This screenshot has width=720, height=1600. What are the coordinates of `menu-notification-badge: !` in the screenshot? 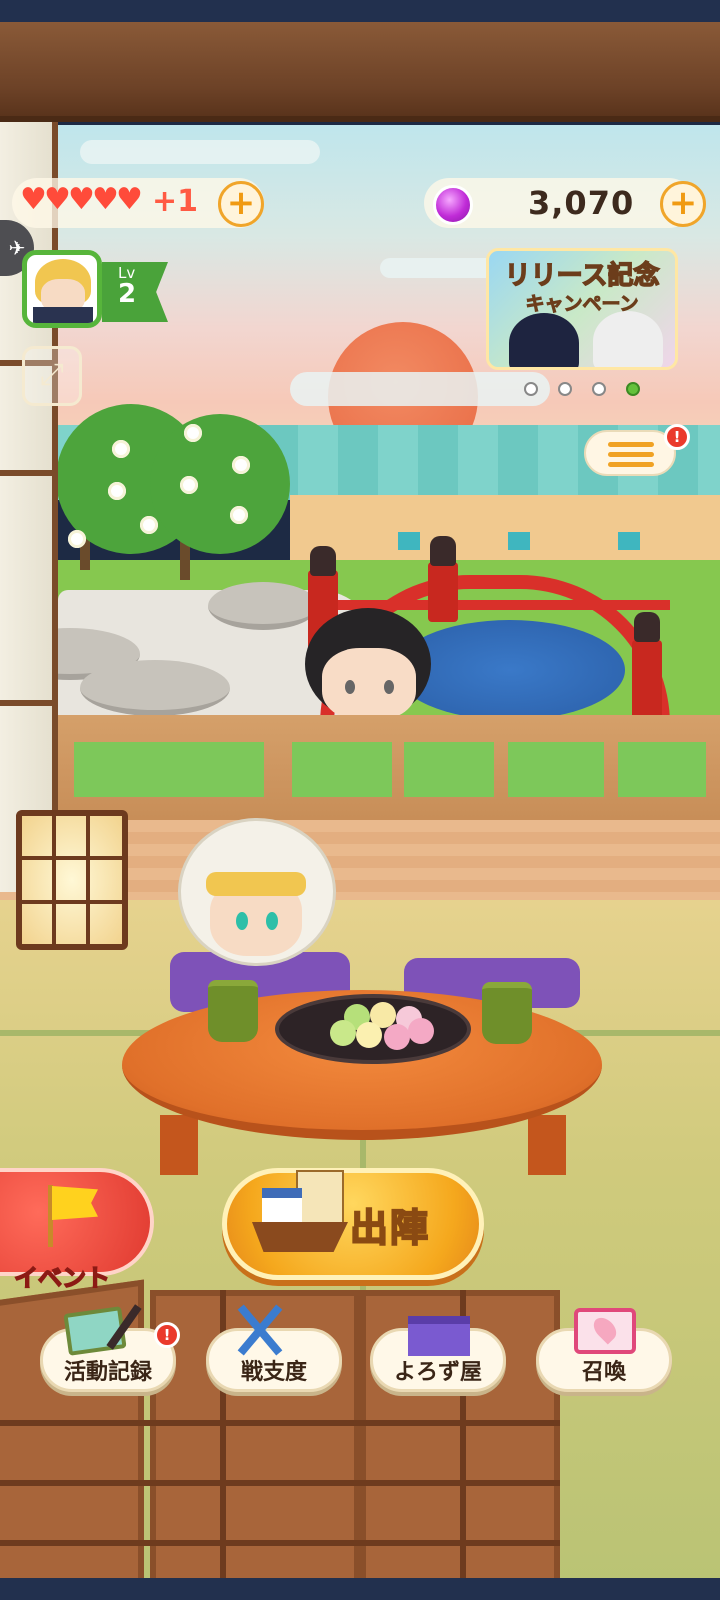 It's located at (677, 437).